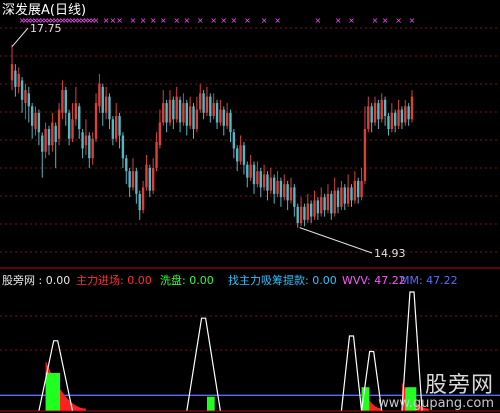 The height and width of the screenshot is (413, 500). Describe the element at coordinates (20, 37) in the screenshot. I see `high-arrow` at that location.